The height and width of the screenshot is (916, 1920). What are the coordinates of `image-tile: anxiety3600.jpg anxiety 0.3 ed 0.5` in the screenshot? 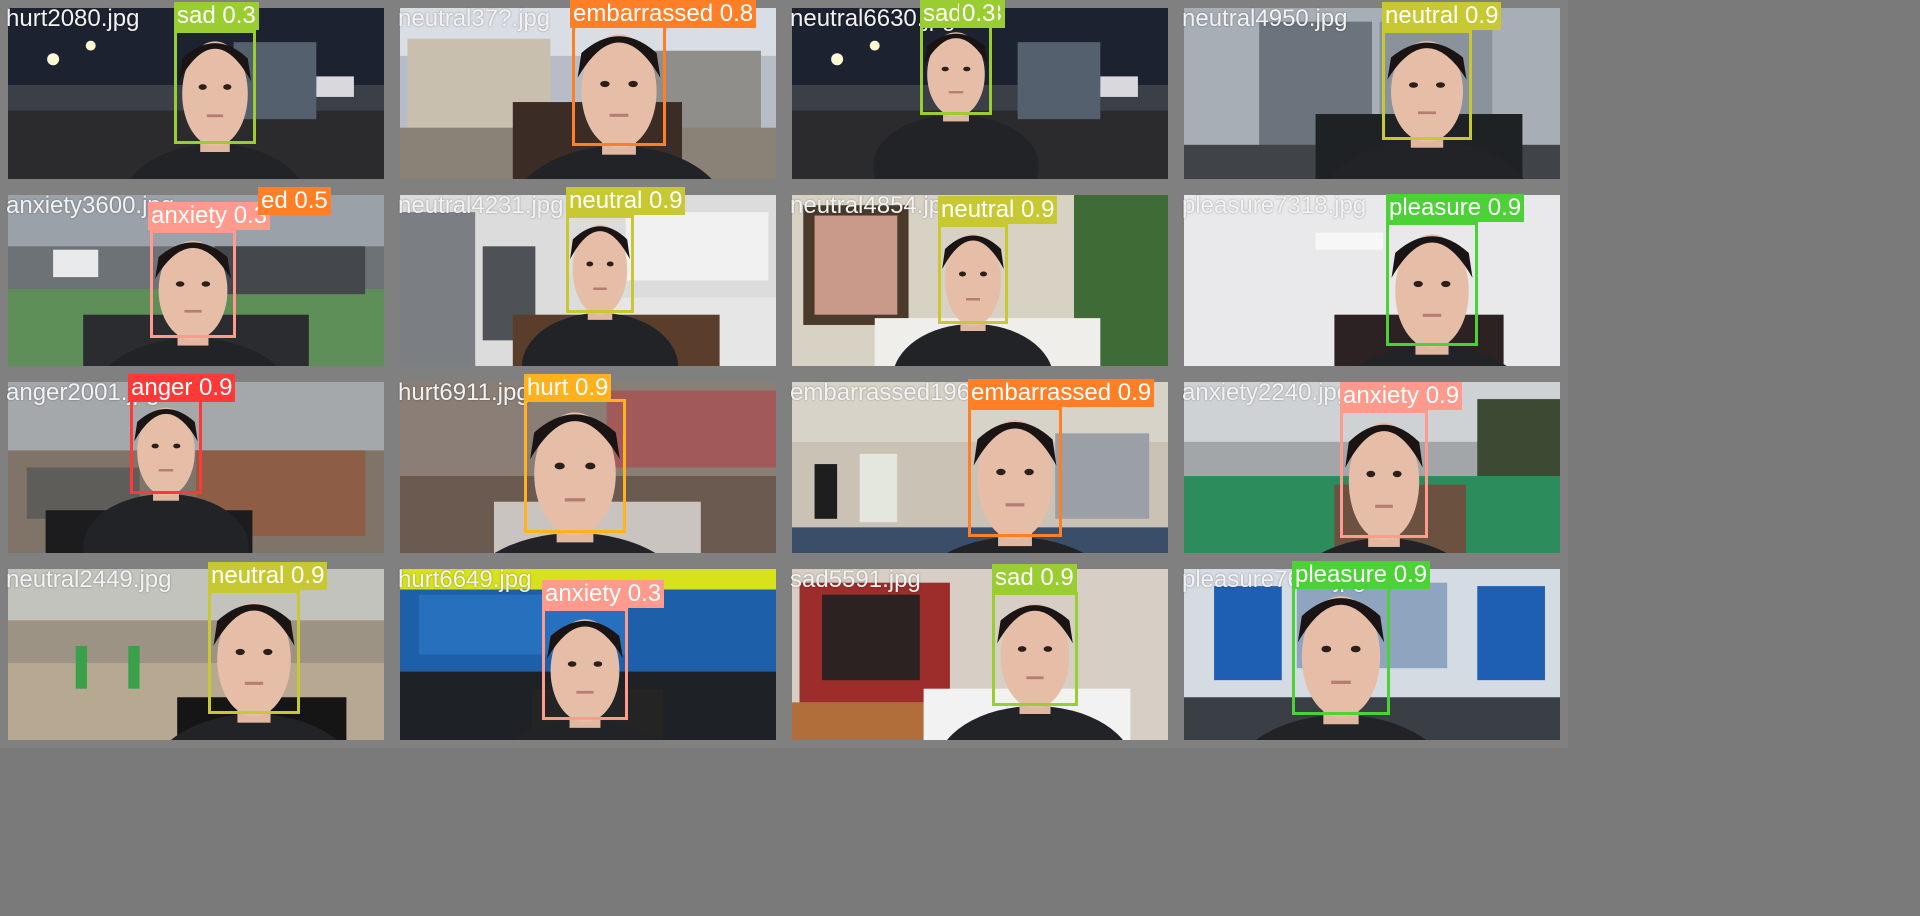 It's located at (196, 280).